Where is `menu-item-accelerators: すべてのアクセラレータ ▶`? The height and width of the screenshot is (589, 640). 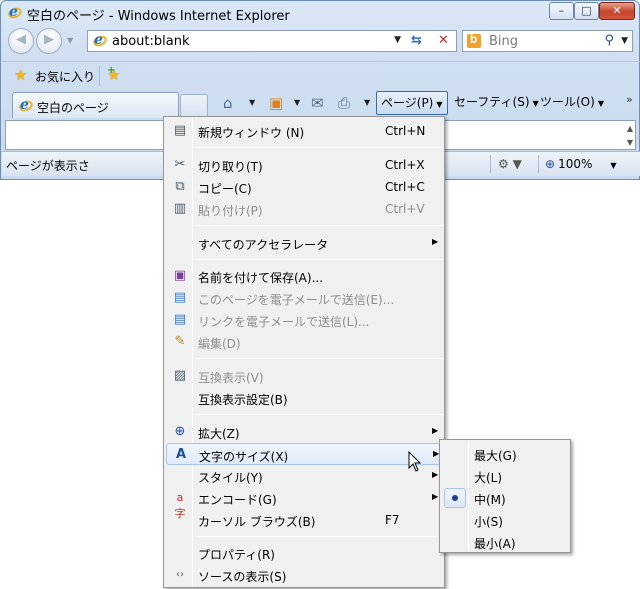 menu-item-accelerators: すべてのアクセラレータ ▶ is located at coordinates (304, 243).